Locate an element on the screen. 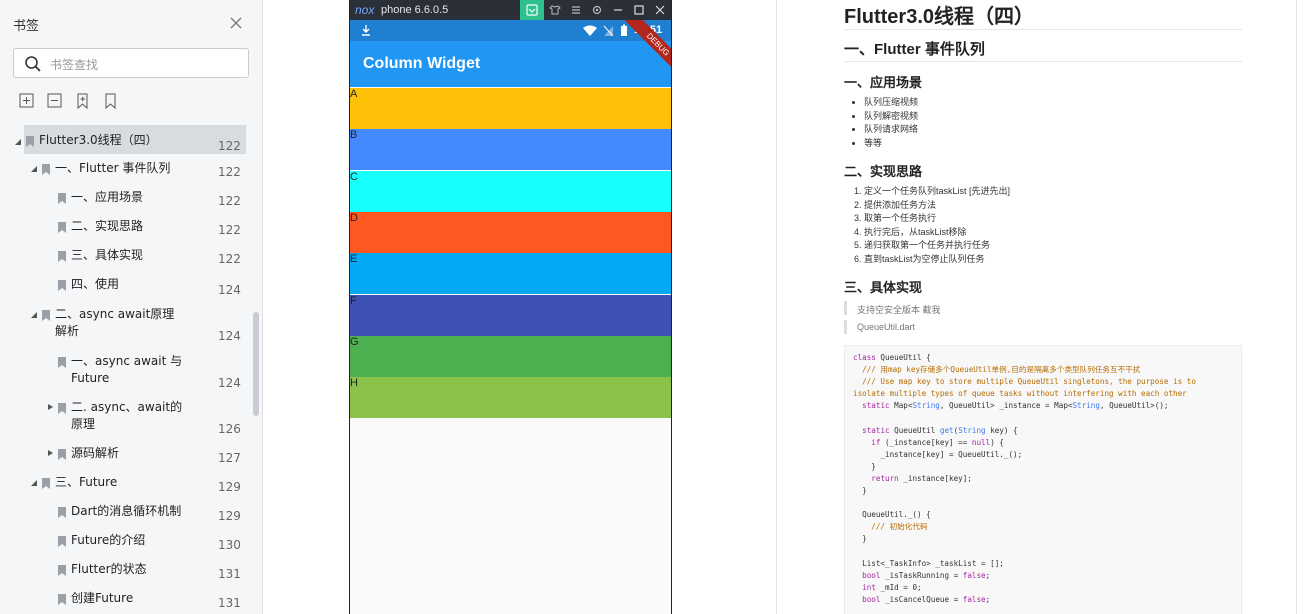  nox-logo: nox is located at coordinates (365, 10).